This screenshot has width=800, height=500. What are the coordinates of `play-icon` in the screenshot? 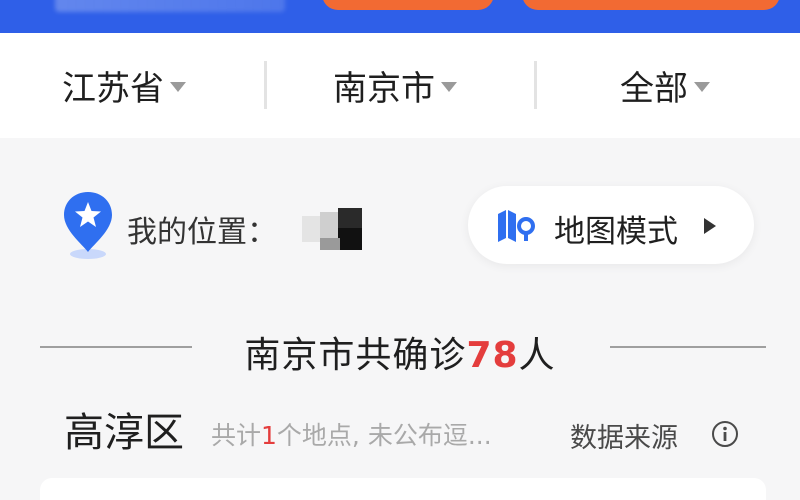 It's located at (710, 226).